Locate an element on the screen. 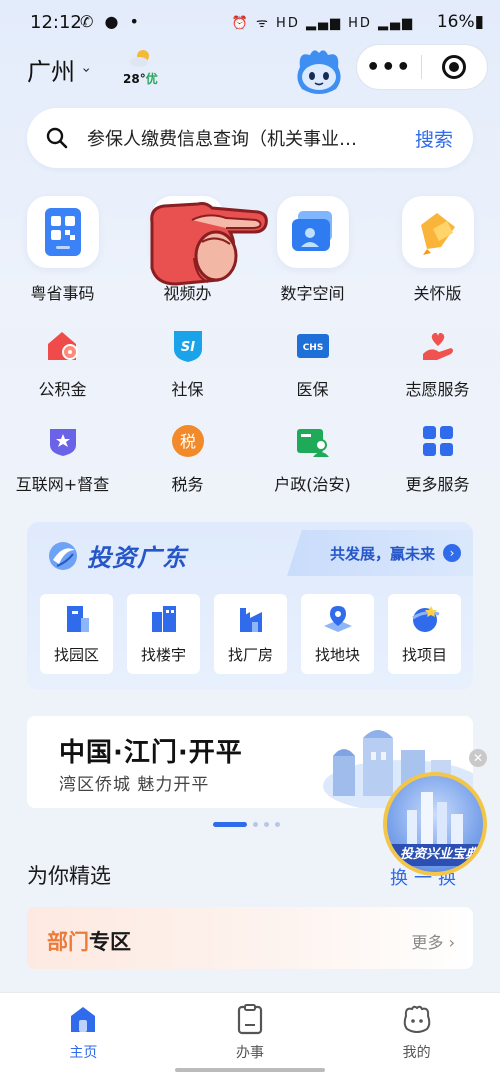 This screenshot has width=500, height=1074. search-button: 搜索 is located at coordinates (434, 138).